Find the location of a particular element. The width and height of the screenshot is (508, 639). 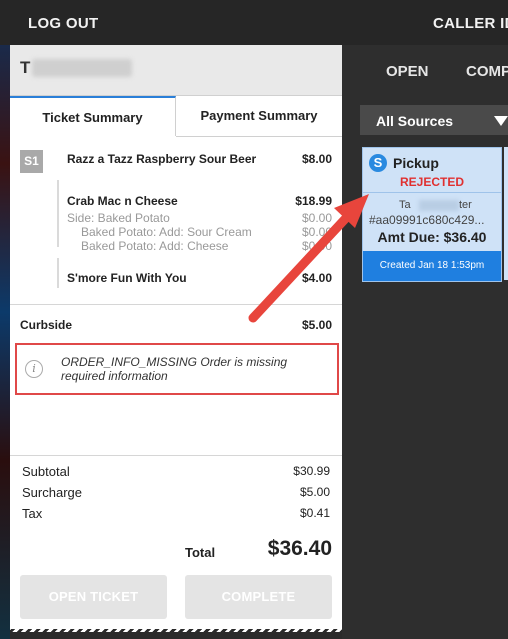

annotation-arrow is located at coordinates (308, 258).